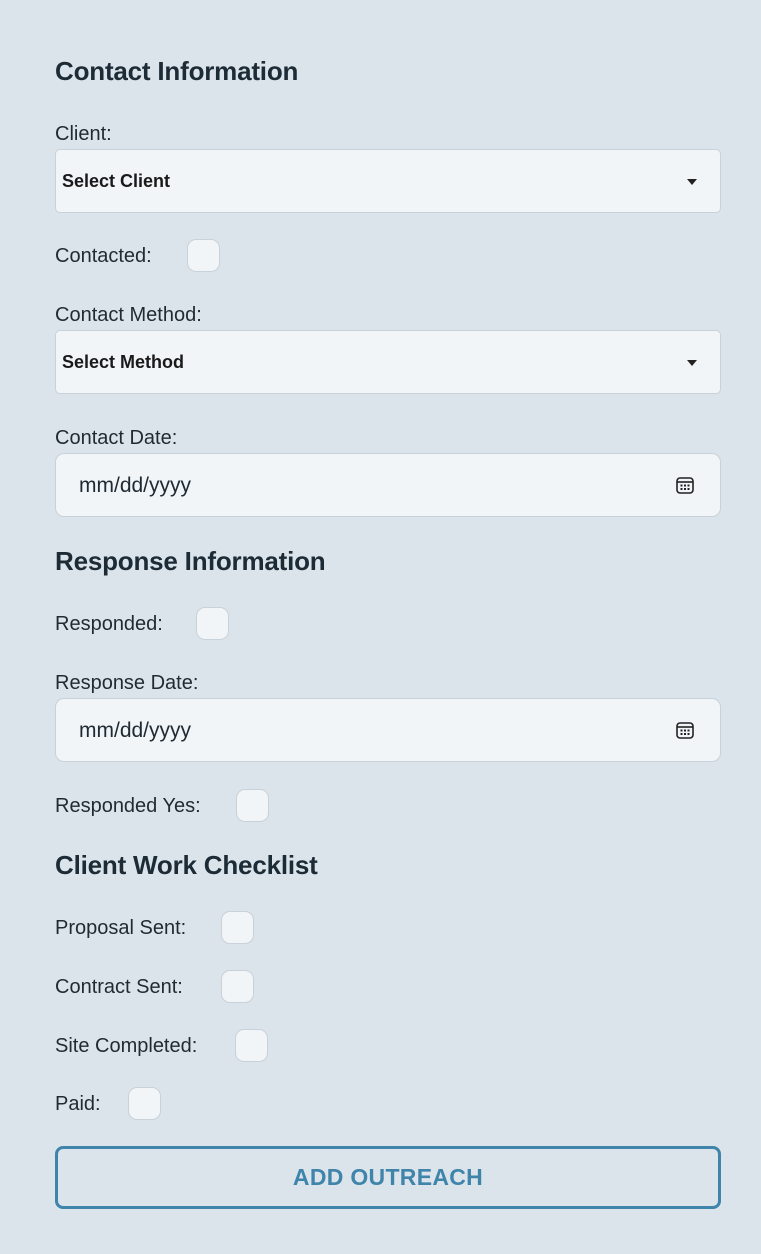 Image resolution: width=761 pixels, height=1254 pixels. I want to click on contact-method-select-value: Select Method, so click(123, 362).